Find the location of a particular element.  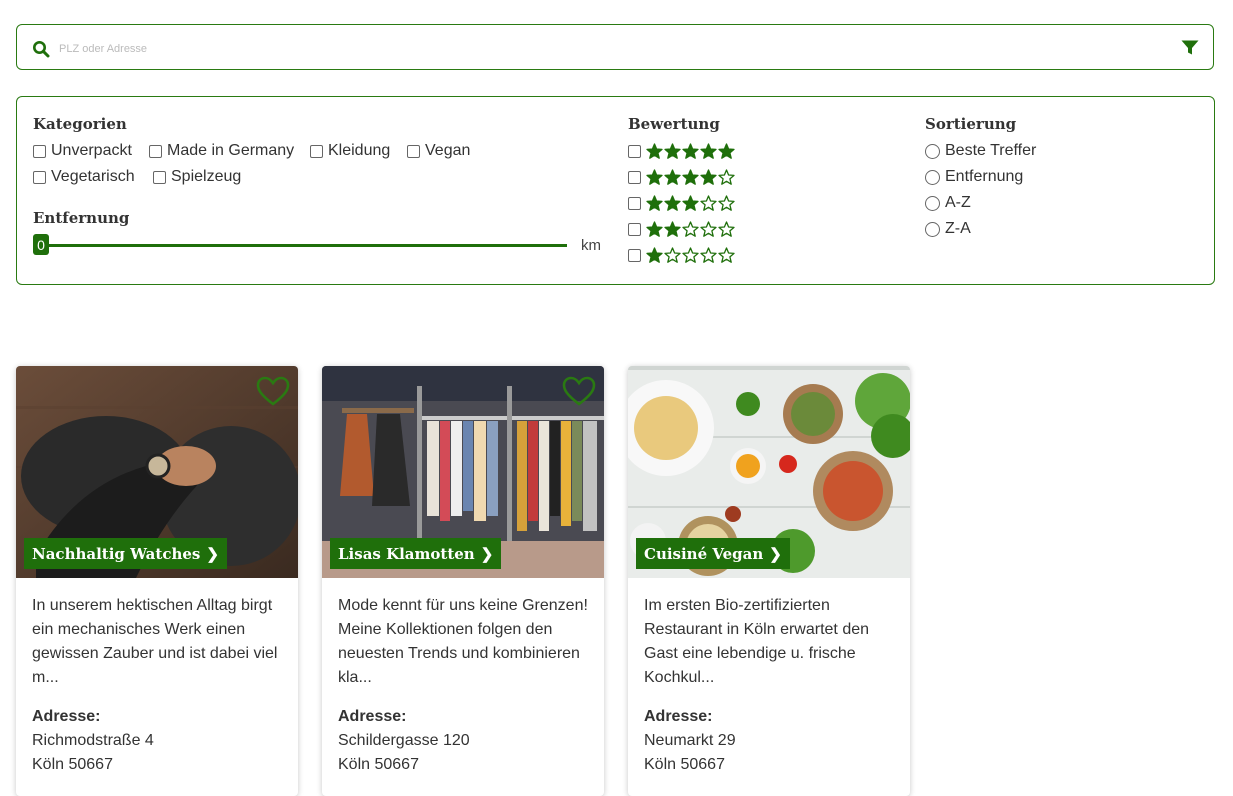

card-title: Nachhaltig Watches is located at coordinates (116, 553).